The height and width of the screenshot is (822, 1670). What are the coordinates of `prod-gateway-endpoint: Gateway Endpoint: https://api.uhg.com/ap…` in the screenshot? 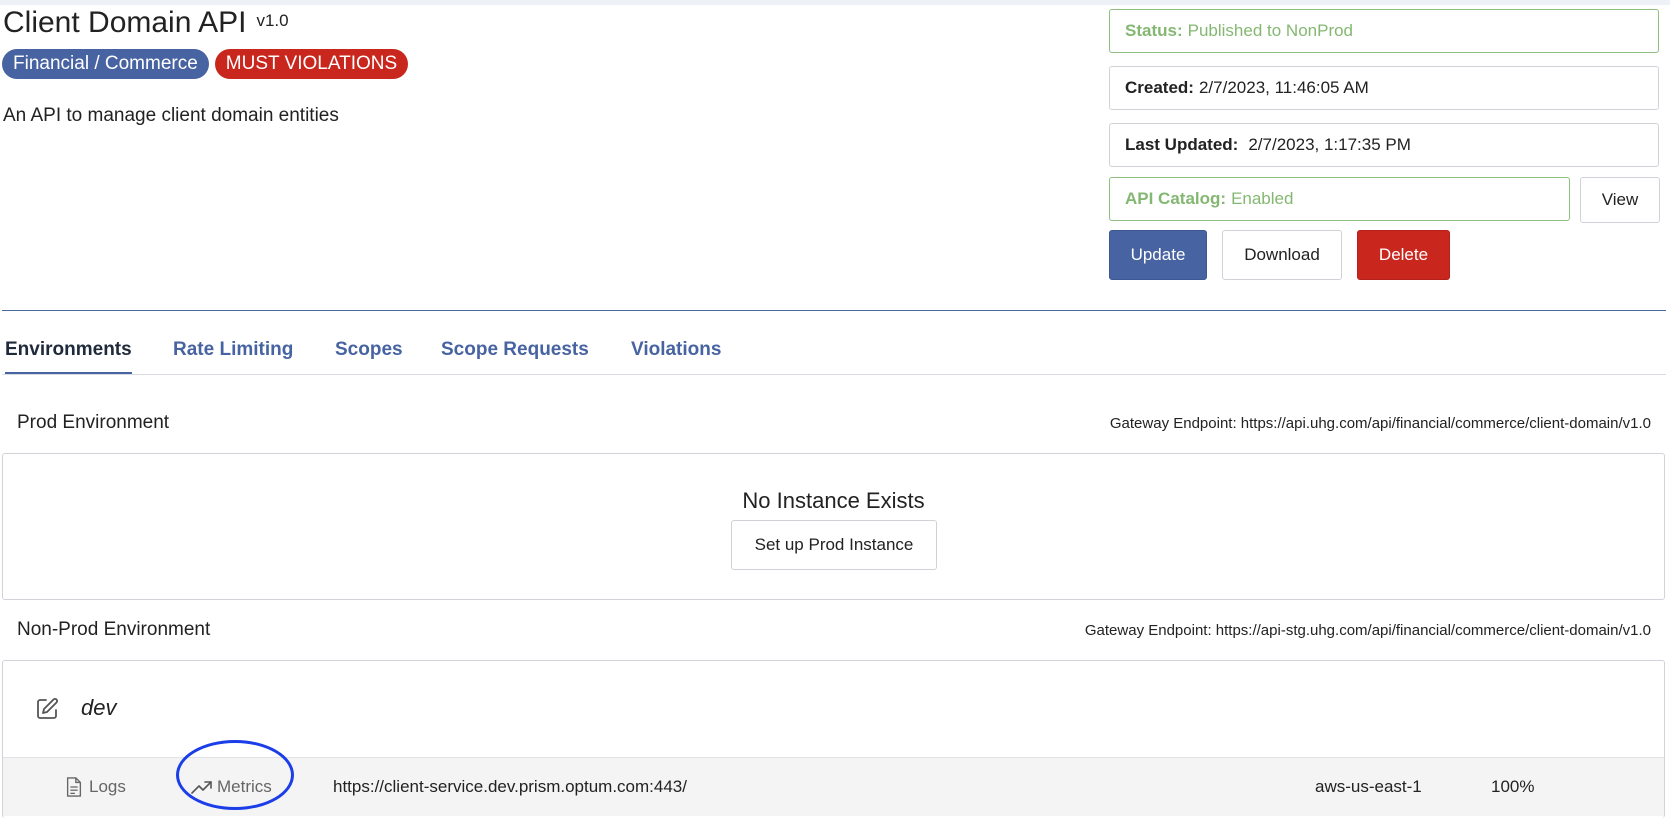 It's located at (1380, 423).